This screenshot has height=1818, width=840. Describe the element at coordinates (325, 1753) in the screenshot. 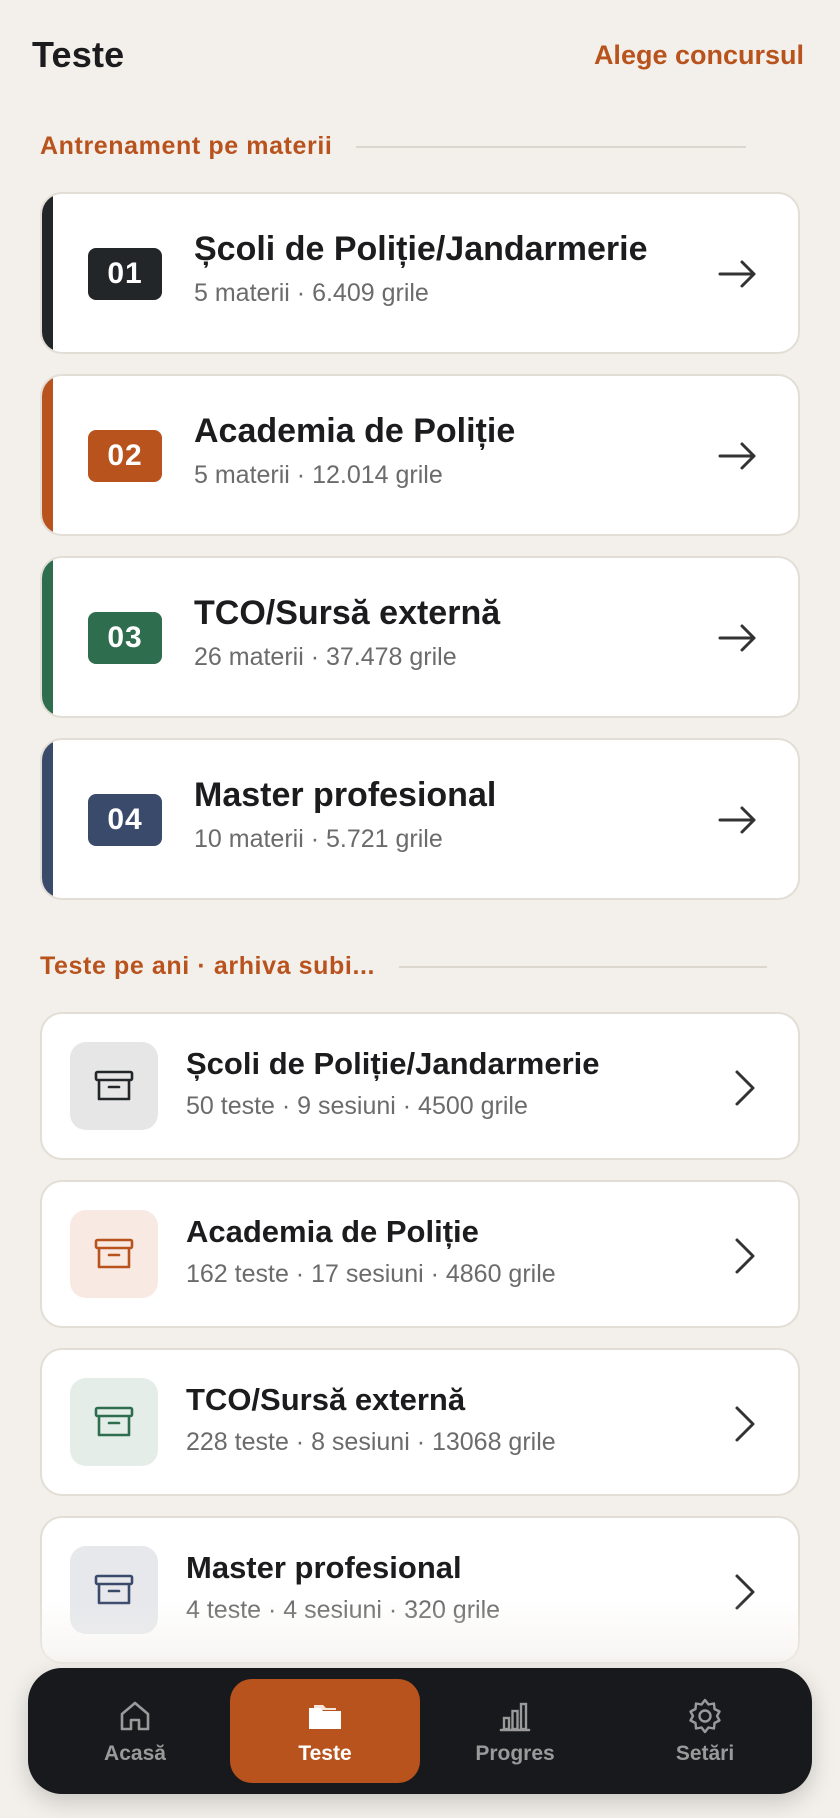

I see `tab-tests-label: Teste` at that location.